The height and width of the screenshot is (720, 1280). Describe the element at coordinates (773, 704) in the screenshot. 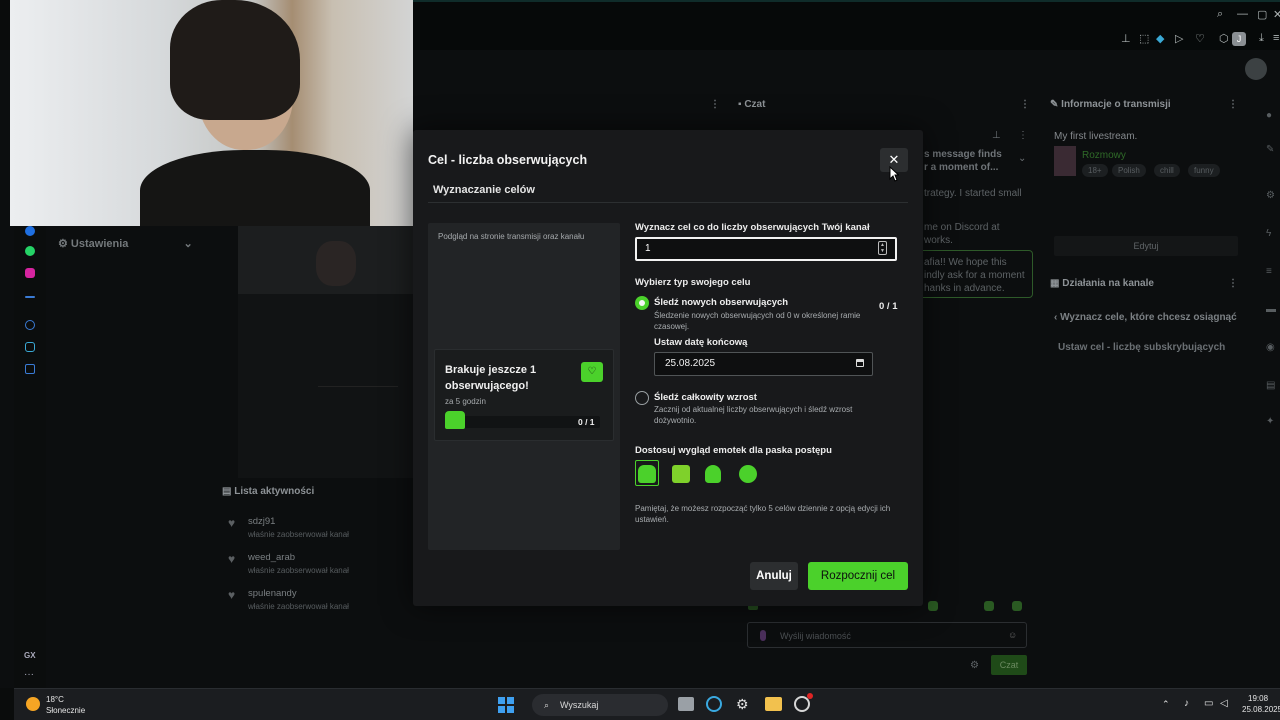

I see `file-explorer-icon` at that location.